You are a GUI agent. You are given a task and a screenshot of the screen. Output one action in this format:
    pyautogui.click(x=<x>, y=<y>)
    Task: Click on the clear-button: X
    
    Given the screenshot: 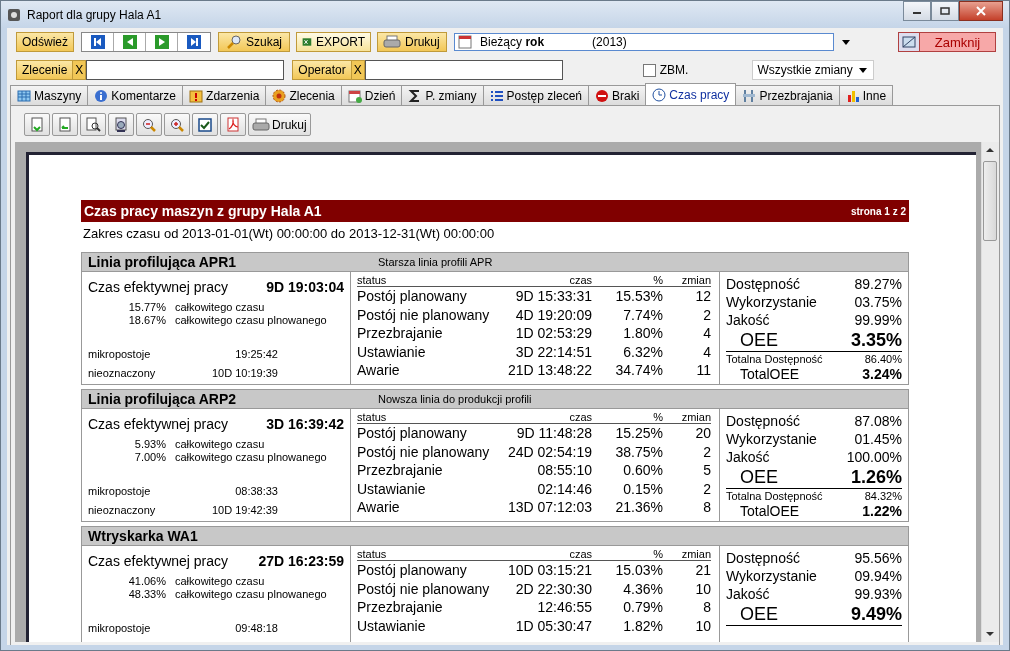 What is the action you would take?
    pyautogui.click(x=80, y=70)
    